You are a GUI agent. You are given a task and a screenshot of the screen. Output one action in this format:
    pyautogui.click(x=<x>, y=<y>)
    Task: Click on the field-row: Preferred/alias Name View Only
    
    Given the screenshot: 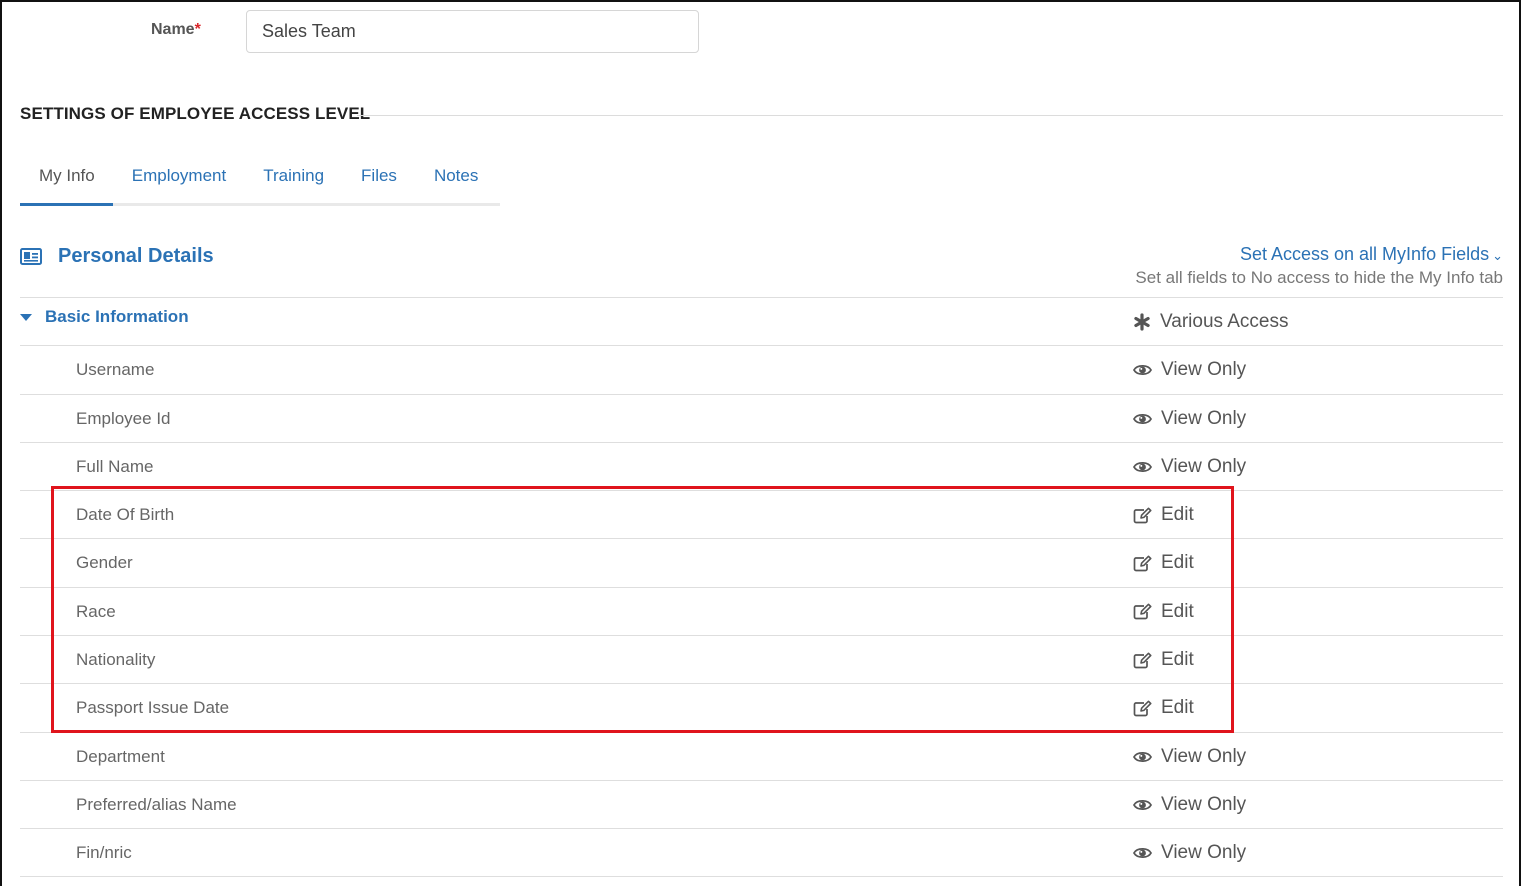 What is the action you would take?
    pyautogui.click(x=761, y=803)
    